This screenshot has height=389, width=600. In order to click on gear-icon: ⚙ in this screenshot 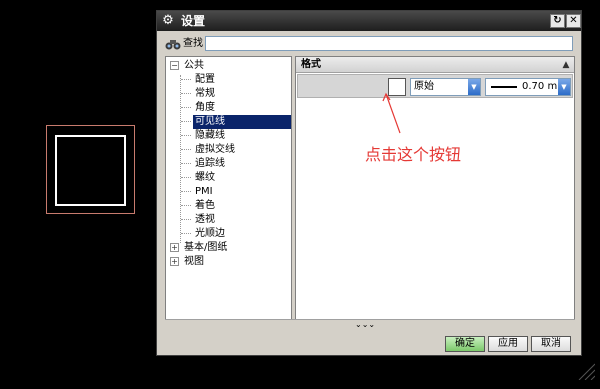, I will do `click(168, 20)`.